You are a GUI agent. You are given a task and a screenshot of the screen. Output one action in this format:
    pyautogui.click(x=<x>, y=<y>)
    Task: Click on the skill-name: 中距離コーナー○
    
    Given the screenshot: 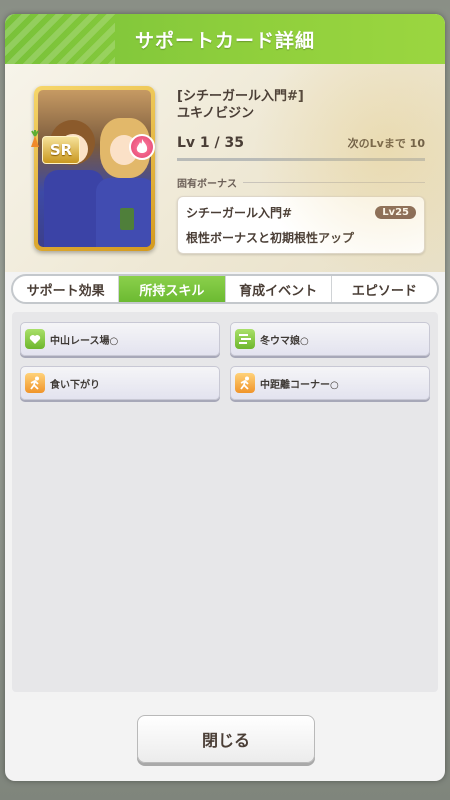 What is the action you would take?
    pyautogui.click(x=299, y=385)
    